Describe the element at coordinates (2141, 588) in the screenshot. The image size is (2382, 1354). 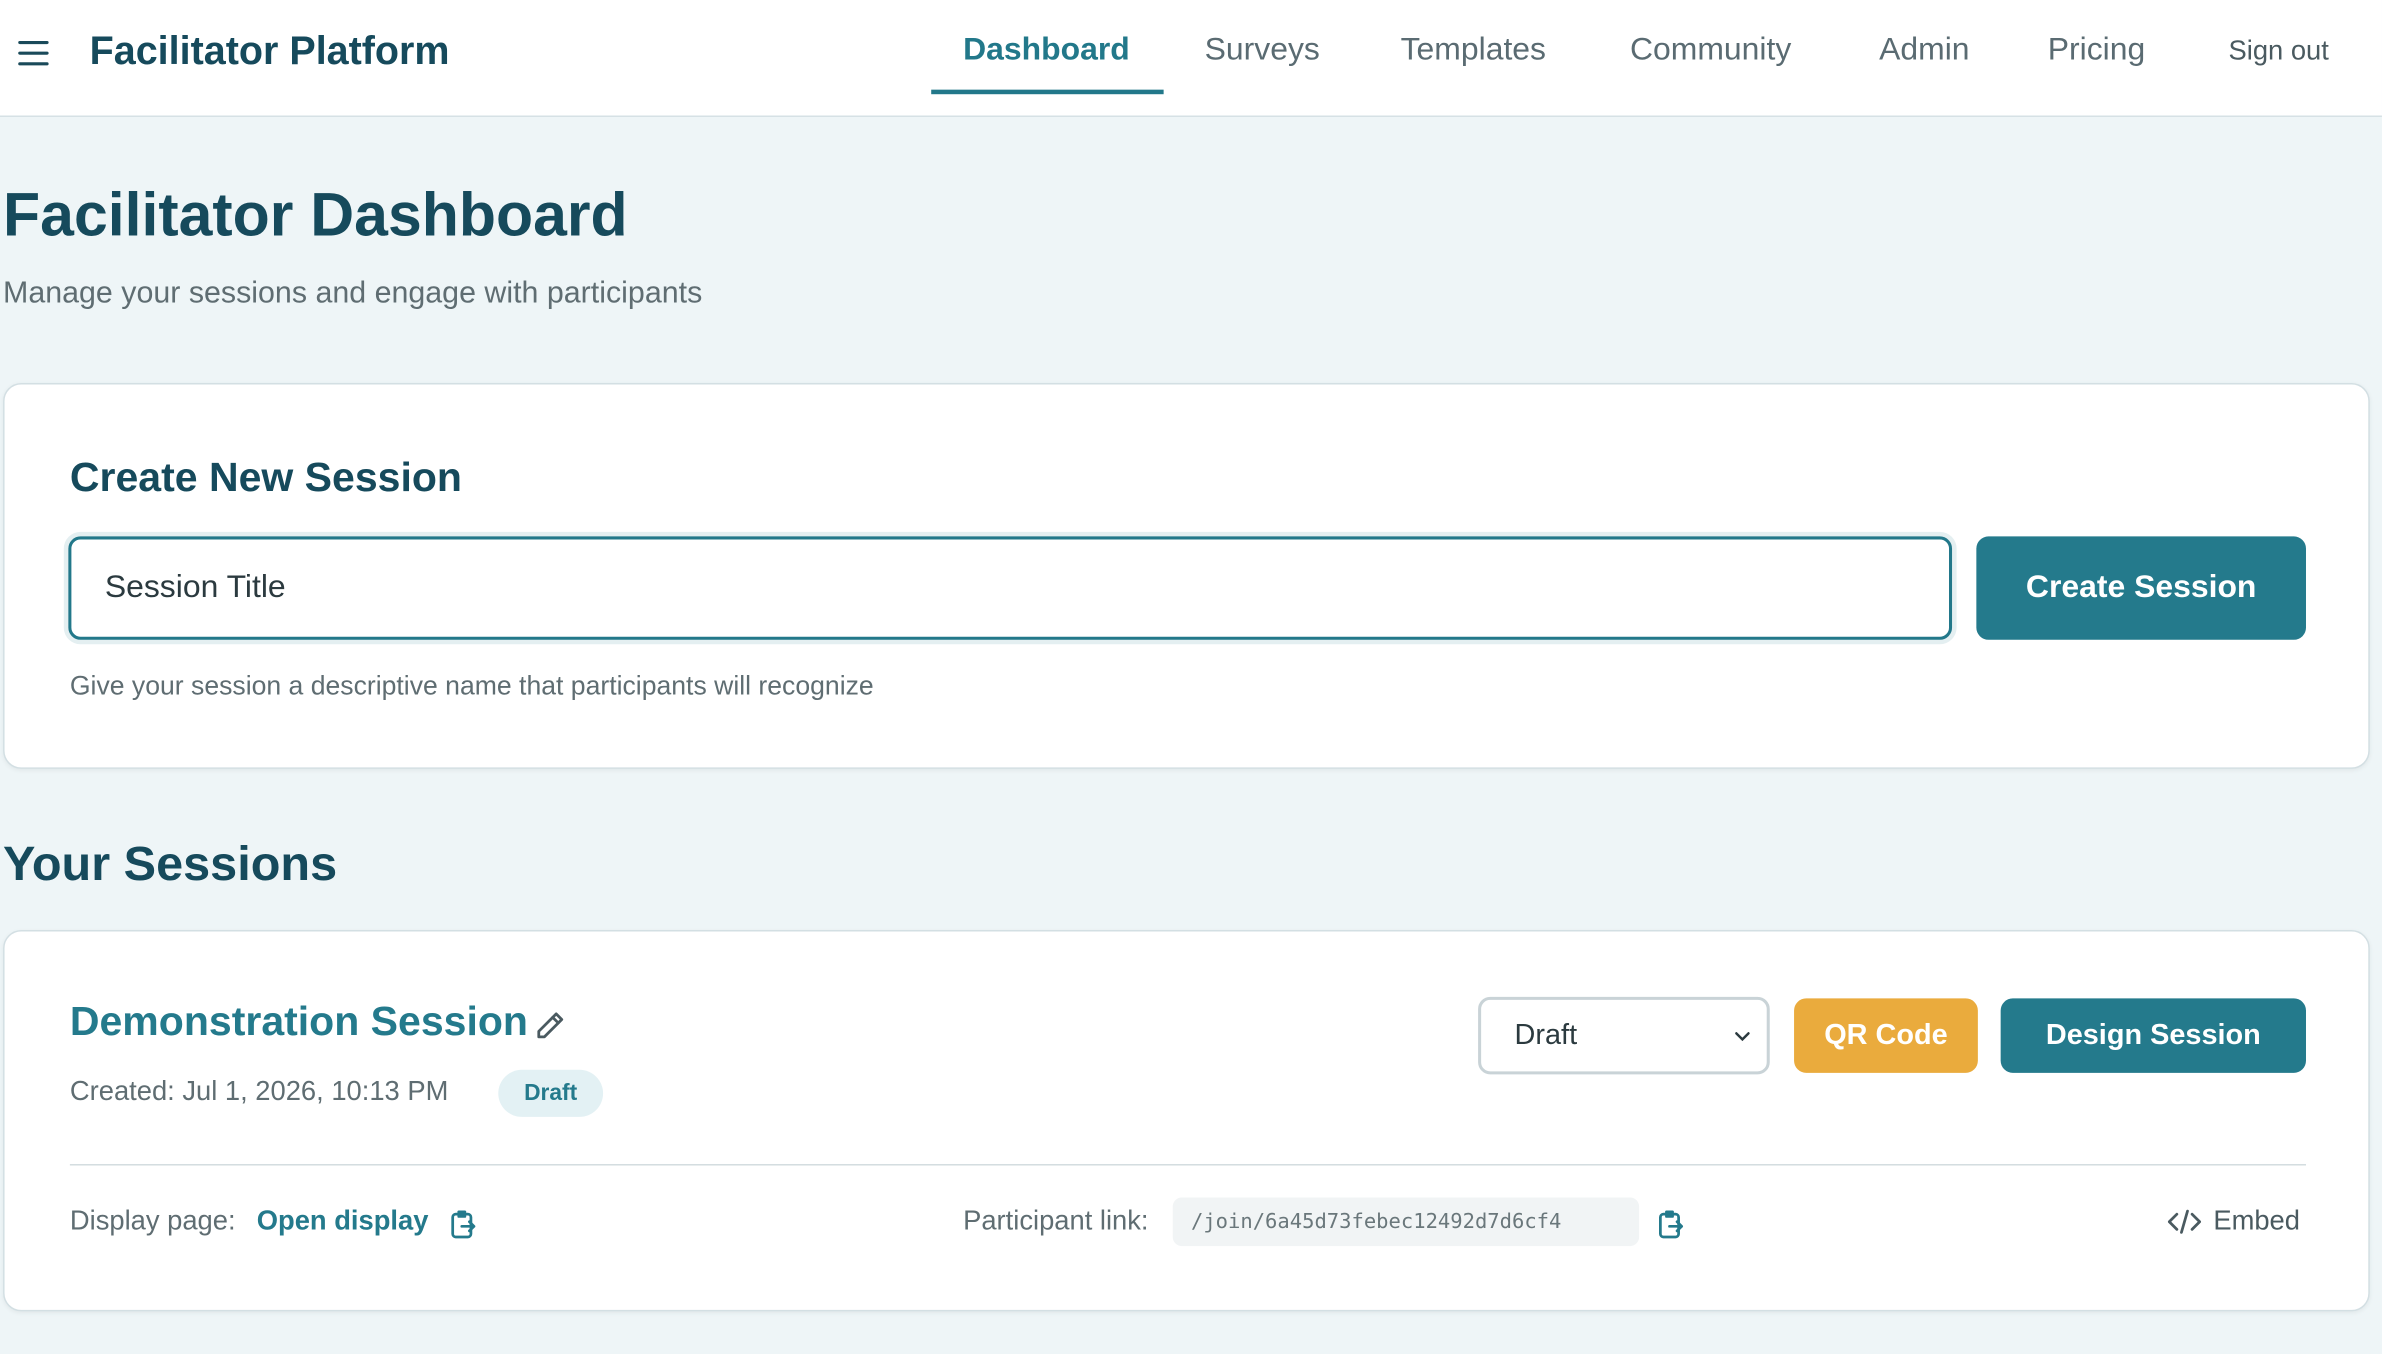
I see `create-session-button: Create Session` at that location.